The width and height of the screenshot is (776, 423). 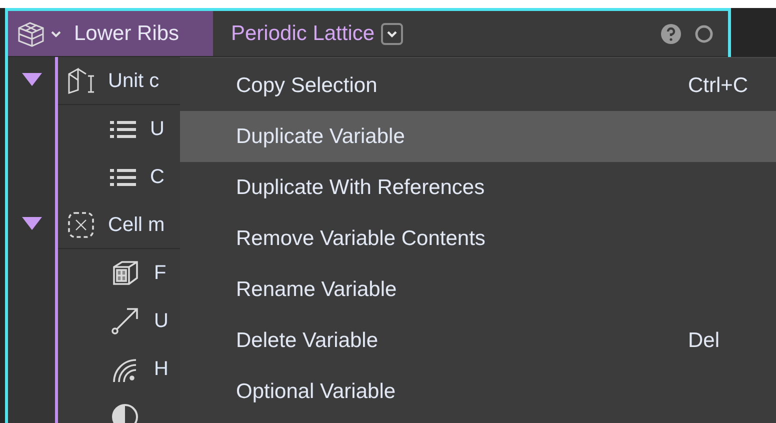 What do you see at coordinates (478, 289) in the screenshot?
I see `menu-item: Rename Variable` at bounding box center [478, 289].